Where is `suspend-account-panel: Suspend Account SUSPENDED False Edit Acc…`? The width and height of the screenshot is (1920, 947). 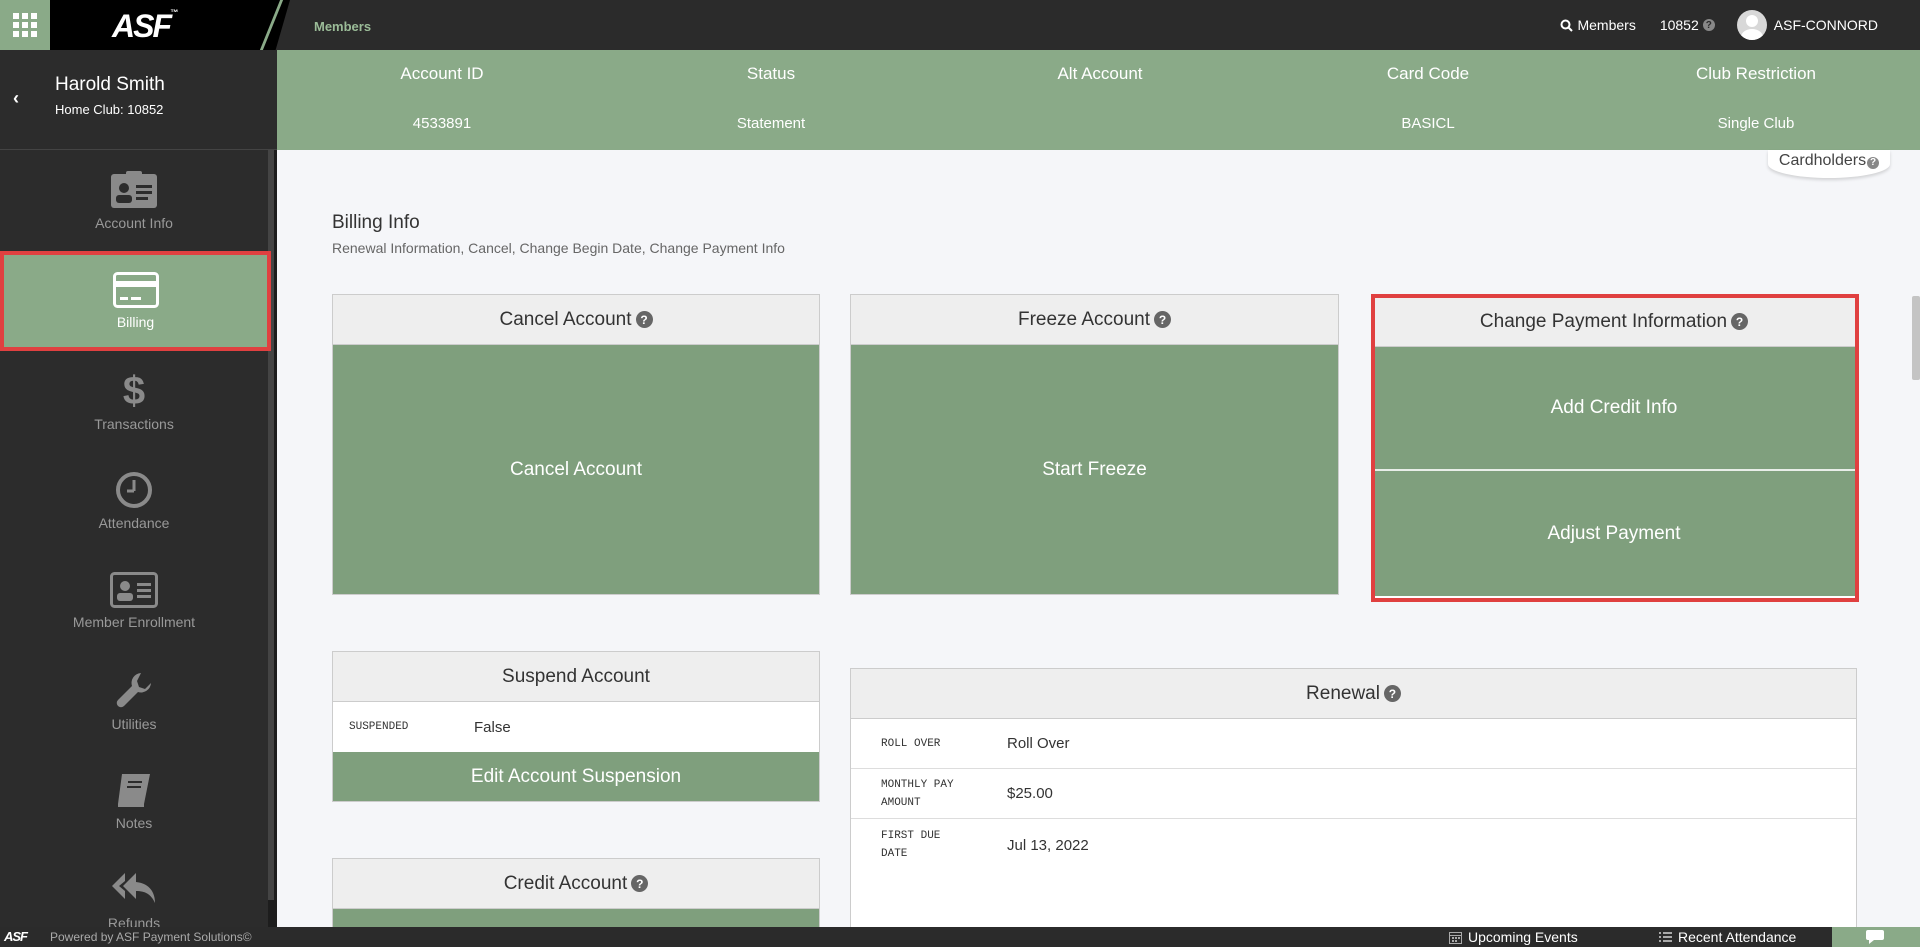
suspend-account-panel: Suspend Account SUSPENDED False Edit Acc… is located at coordinates (576, 726).